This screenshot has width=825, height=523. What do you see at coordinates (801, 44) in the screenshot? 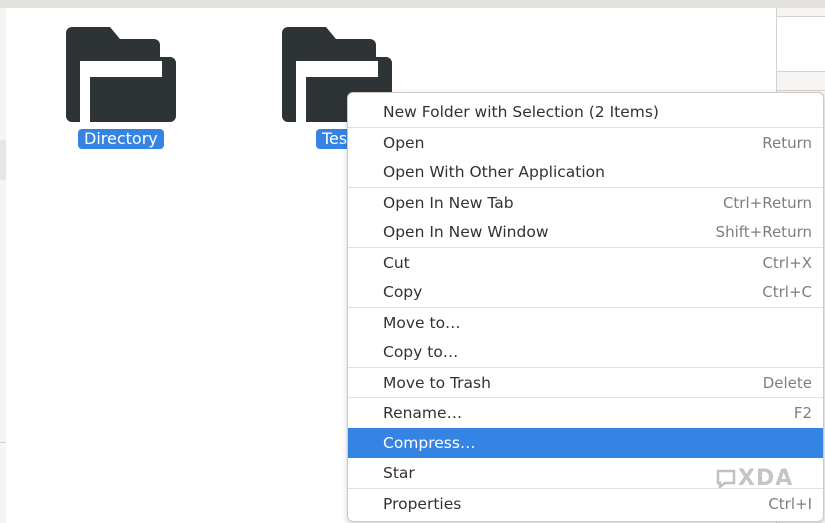
I see `adjacent-window-edge` at bounding box center [801, 44].